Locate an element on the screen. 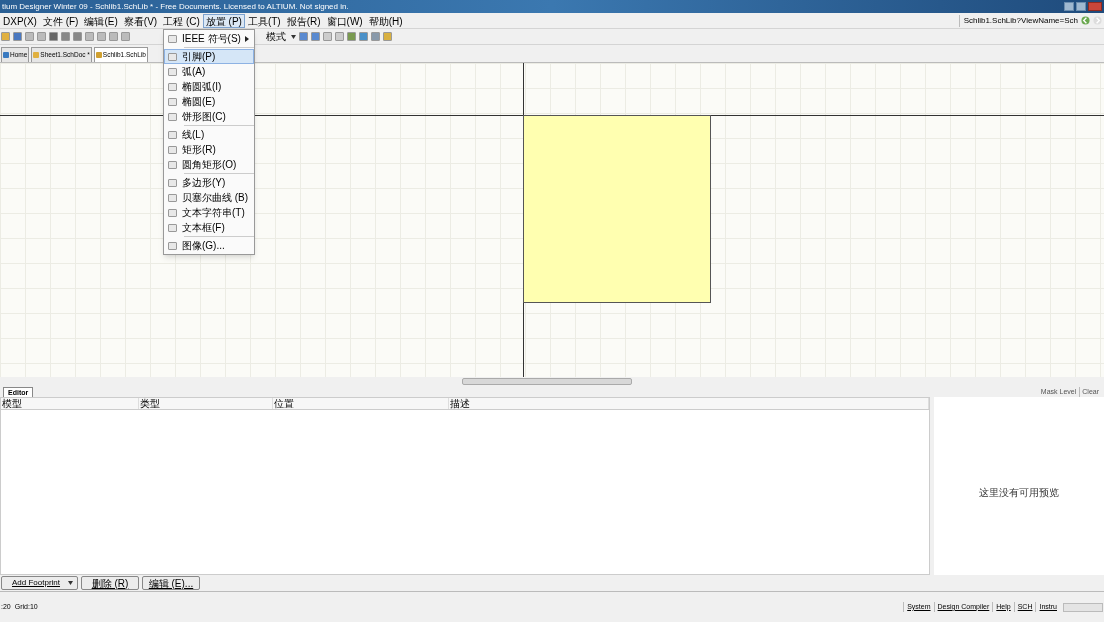  menu-item: 椭圆(E) is located at coordinates (209, 101).